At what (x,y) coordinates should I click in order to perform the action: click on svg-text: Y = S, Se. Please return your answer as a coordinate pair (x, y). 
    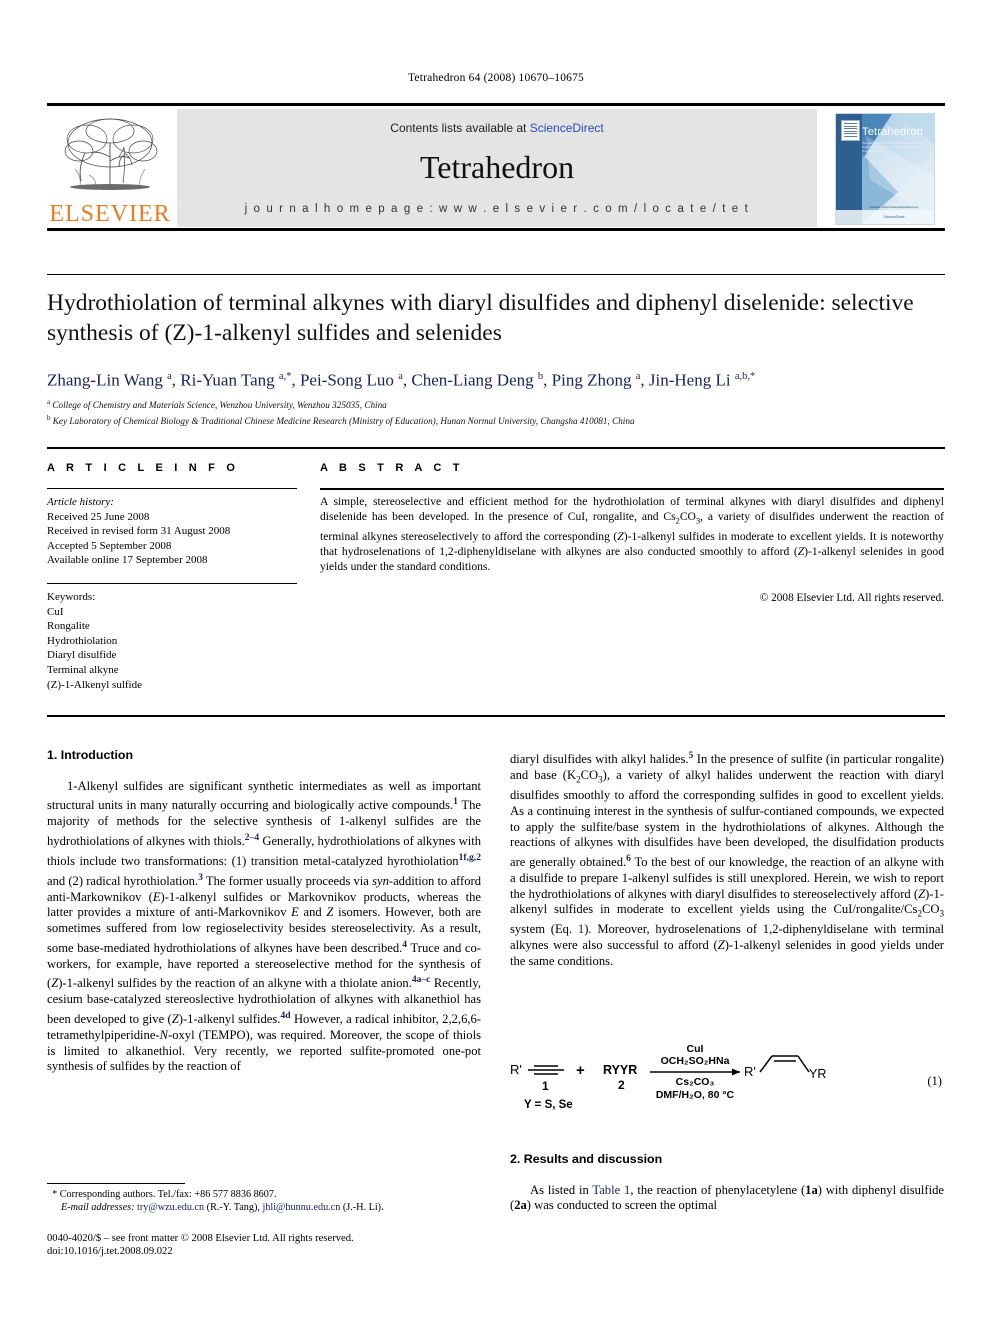
    Looking at the image, I should click on (548, 1105).